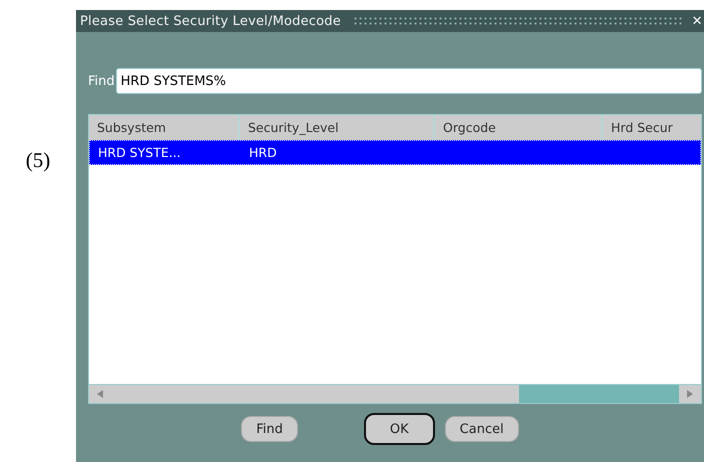 The width and height of the screenshot is (704, 462). Describe the element at coordinates (399, 429) in the screenshot. I see `dialog-button: OK` at that location.